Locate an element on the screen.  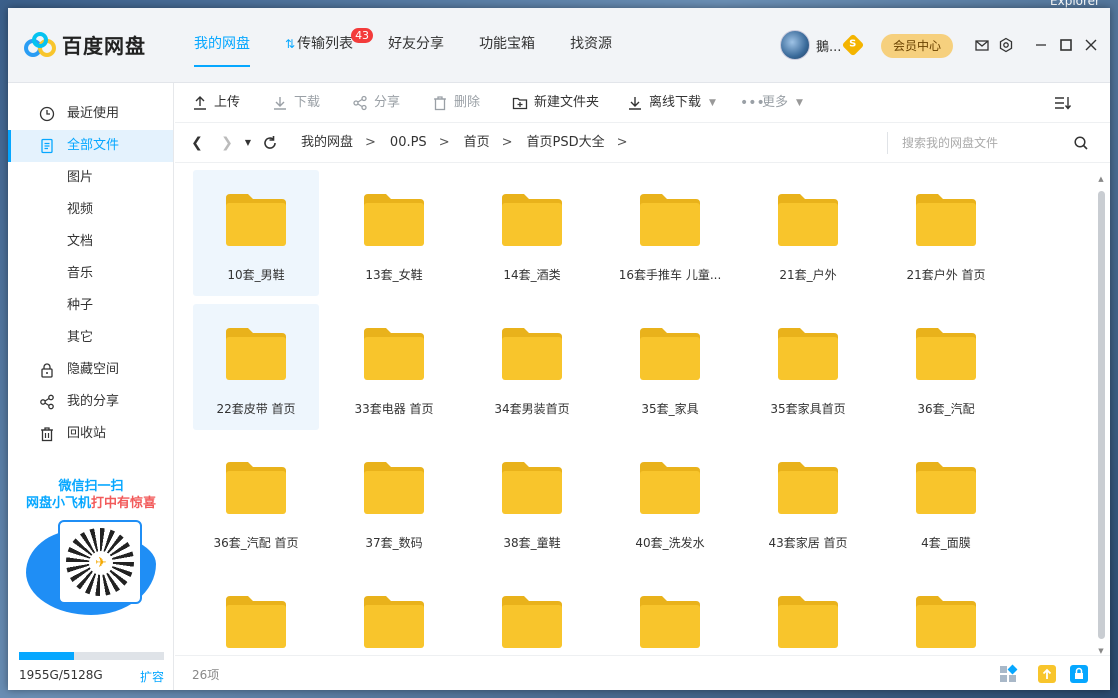
sort-list-icon is located at coordinates (1063, 103).